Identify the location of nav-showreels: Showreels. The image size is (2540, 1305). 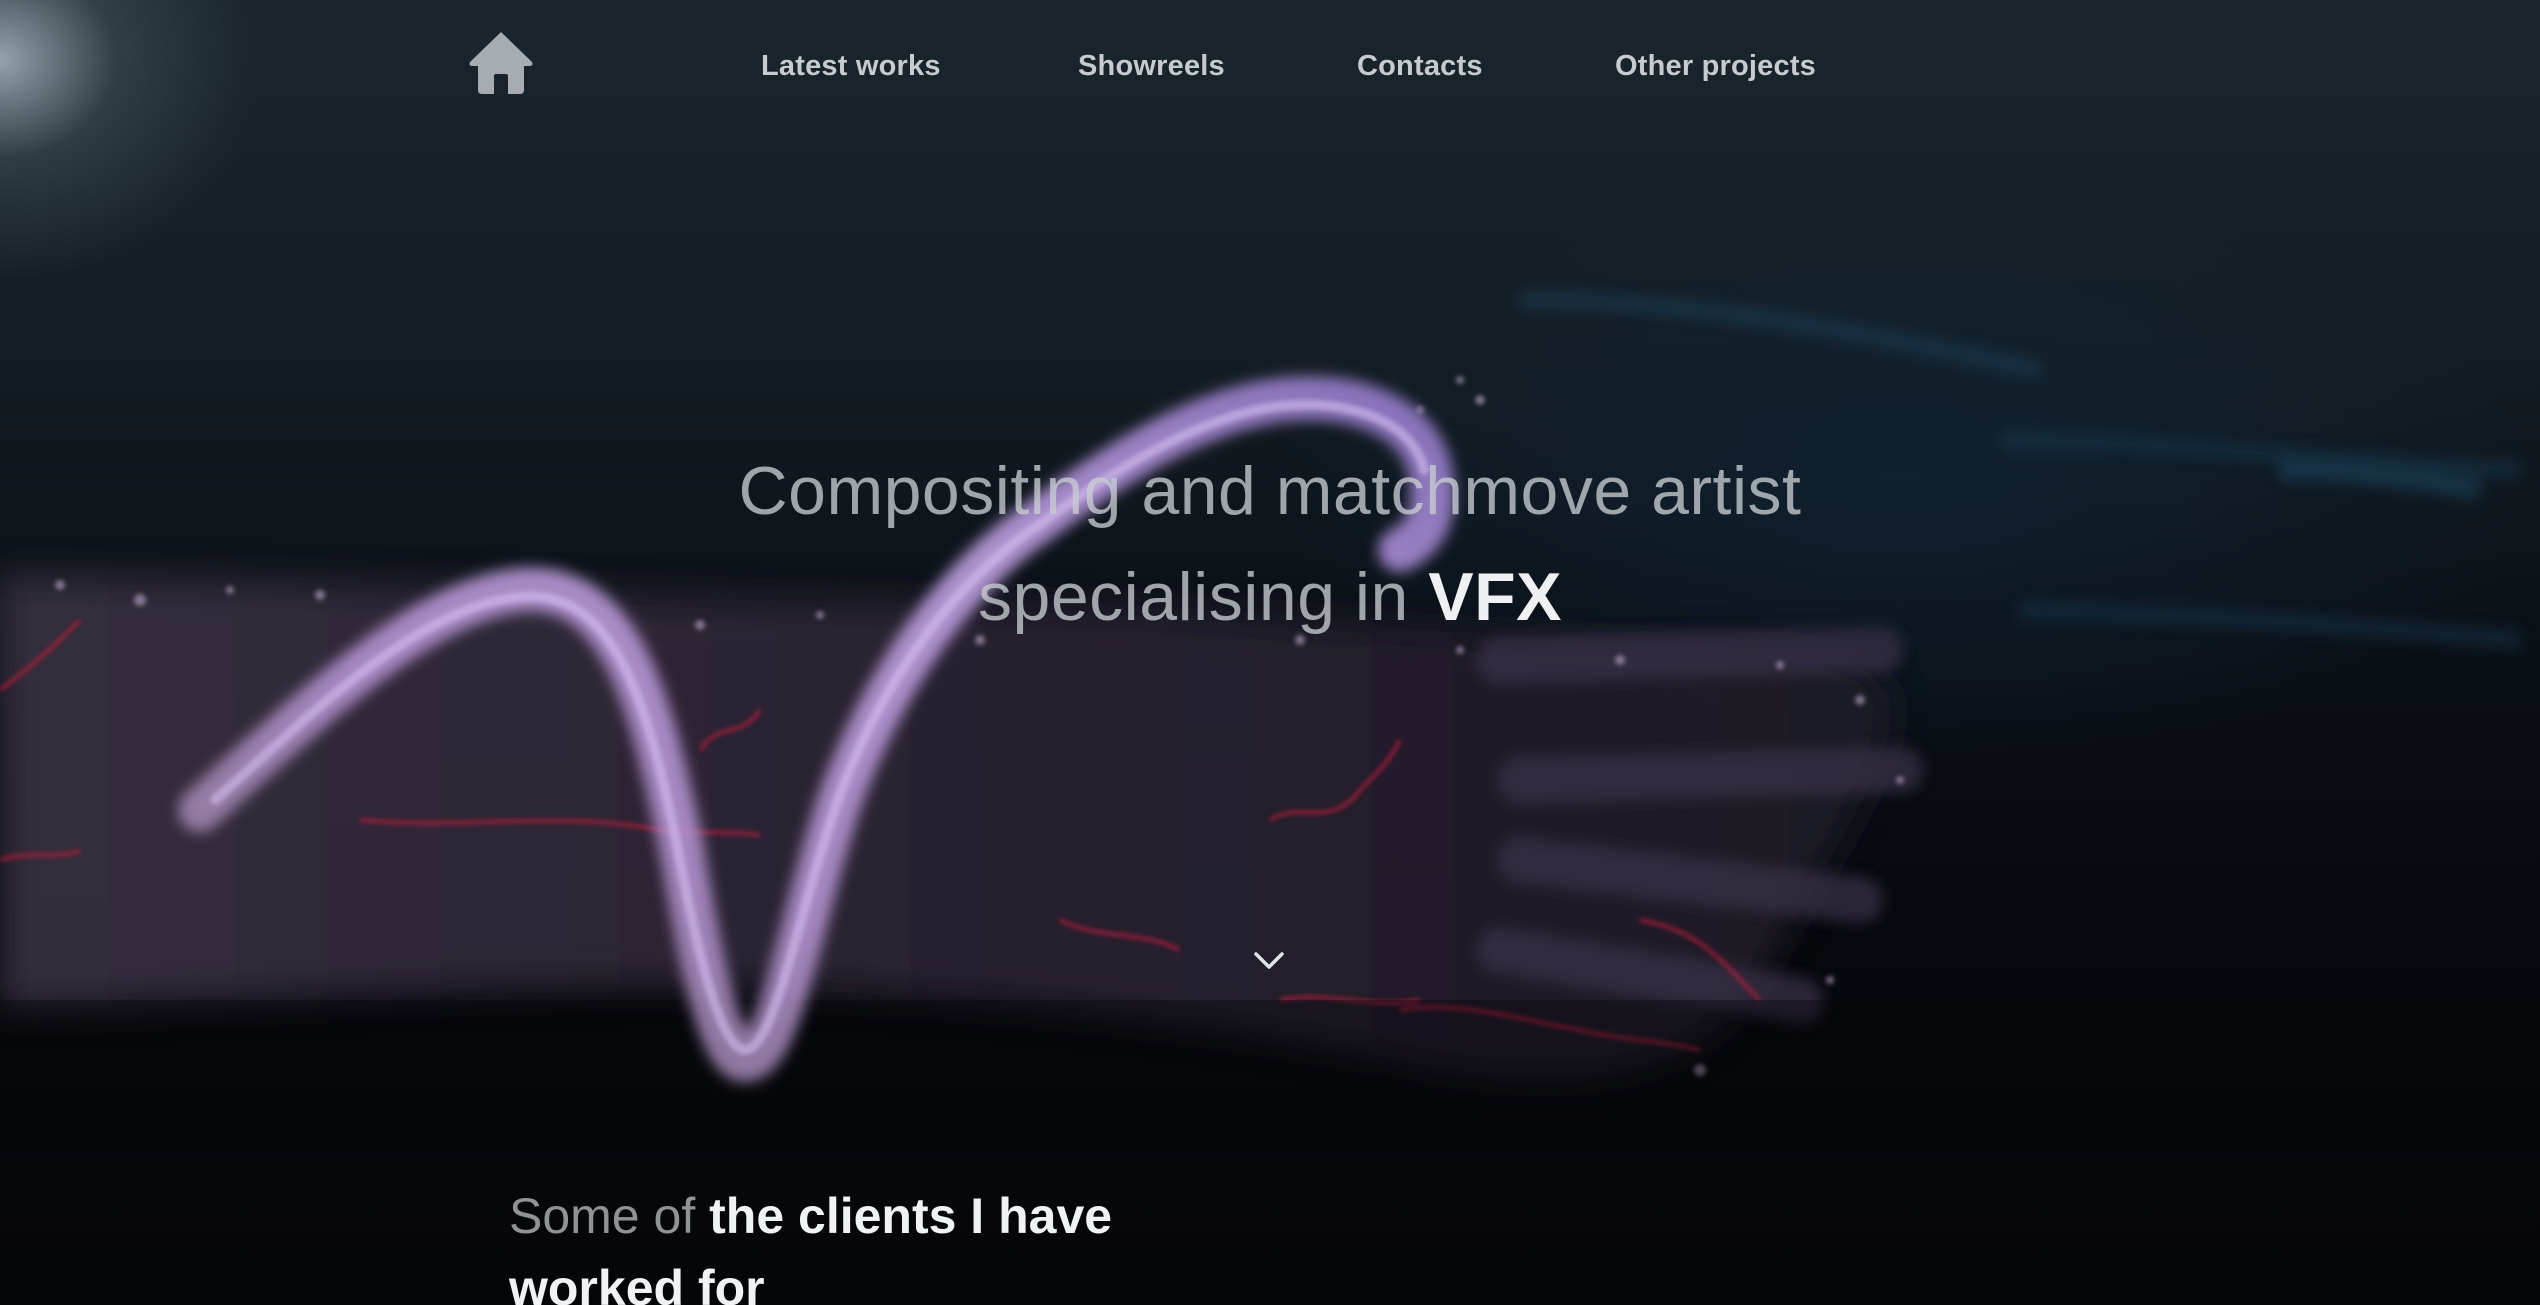
(1151, 66).